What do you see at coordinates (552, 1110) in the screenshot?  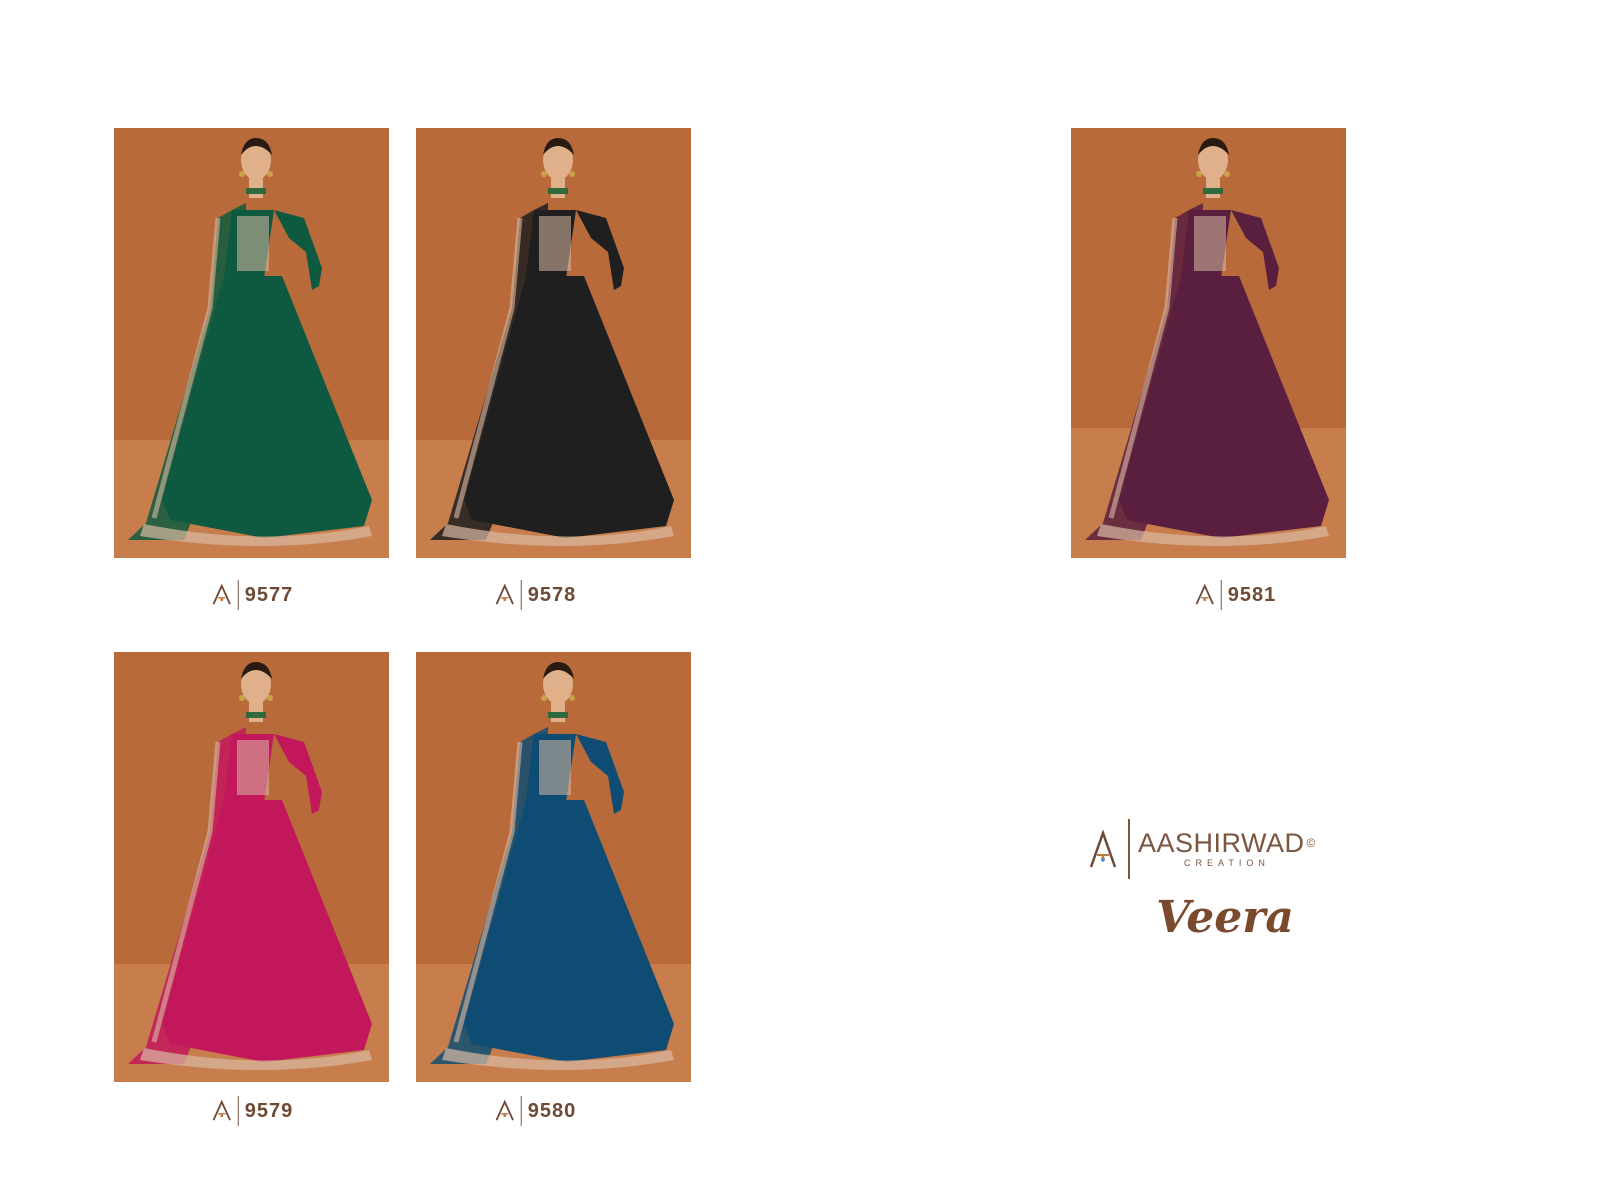 I see `product-code: 9580` at bounding box center [552, 1110].